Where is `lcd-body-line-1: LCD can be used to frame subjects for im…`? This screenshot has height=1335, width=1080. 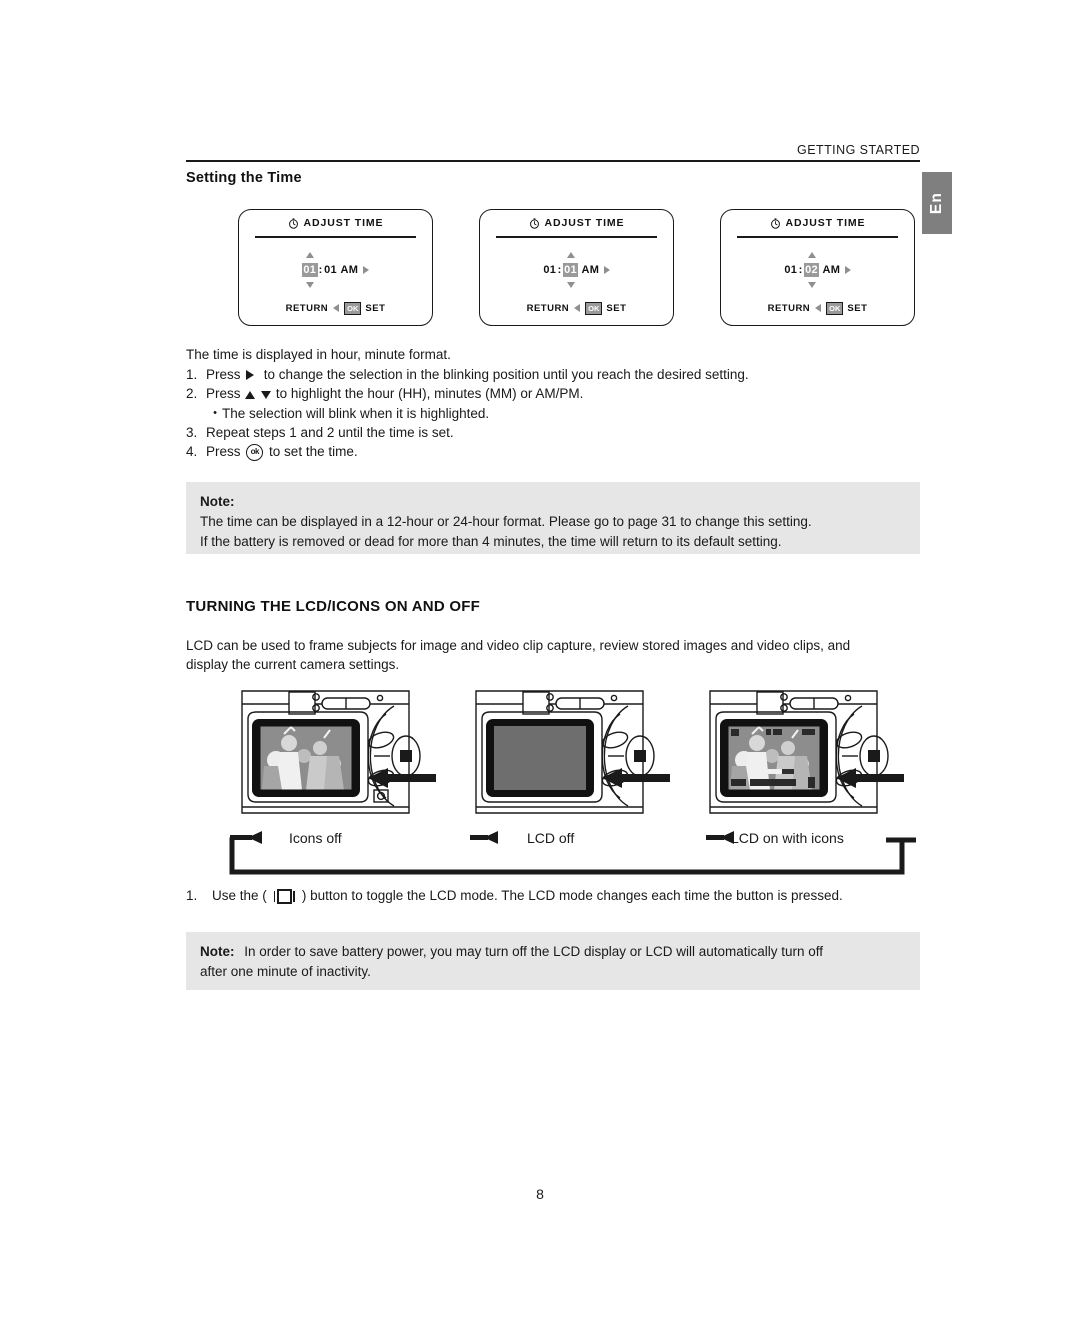 lcd-body-line-1: LCD can be used to frame subjects for im… is located at coordinates (518, 645).